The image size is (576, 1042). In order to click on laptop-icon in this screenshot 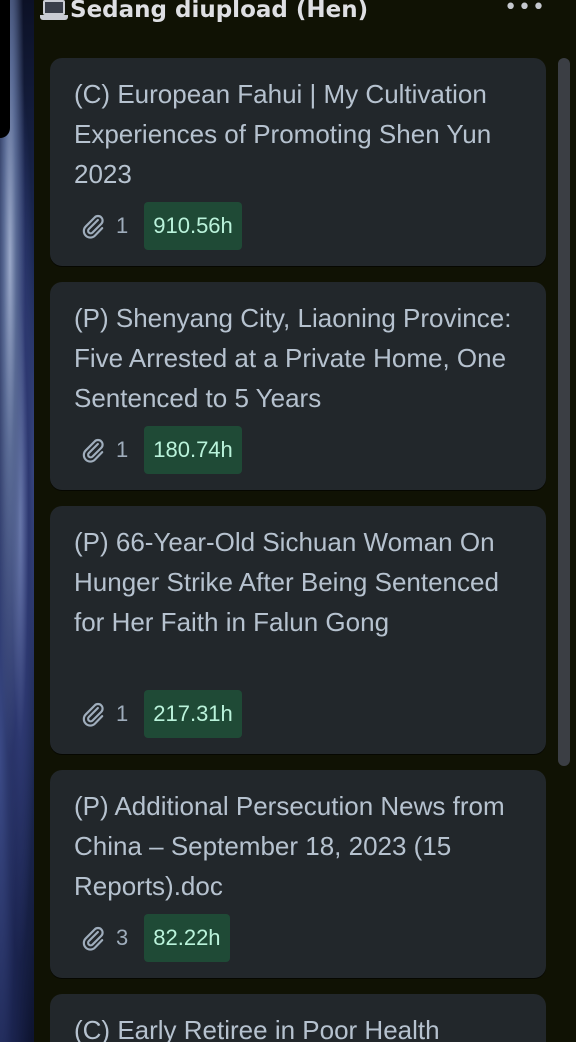, I will do `click(54, 10)`.